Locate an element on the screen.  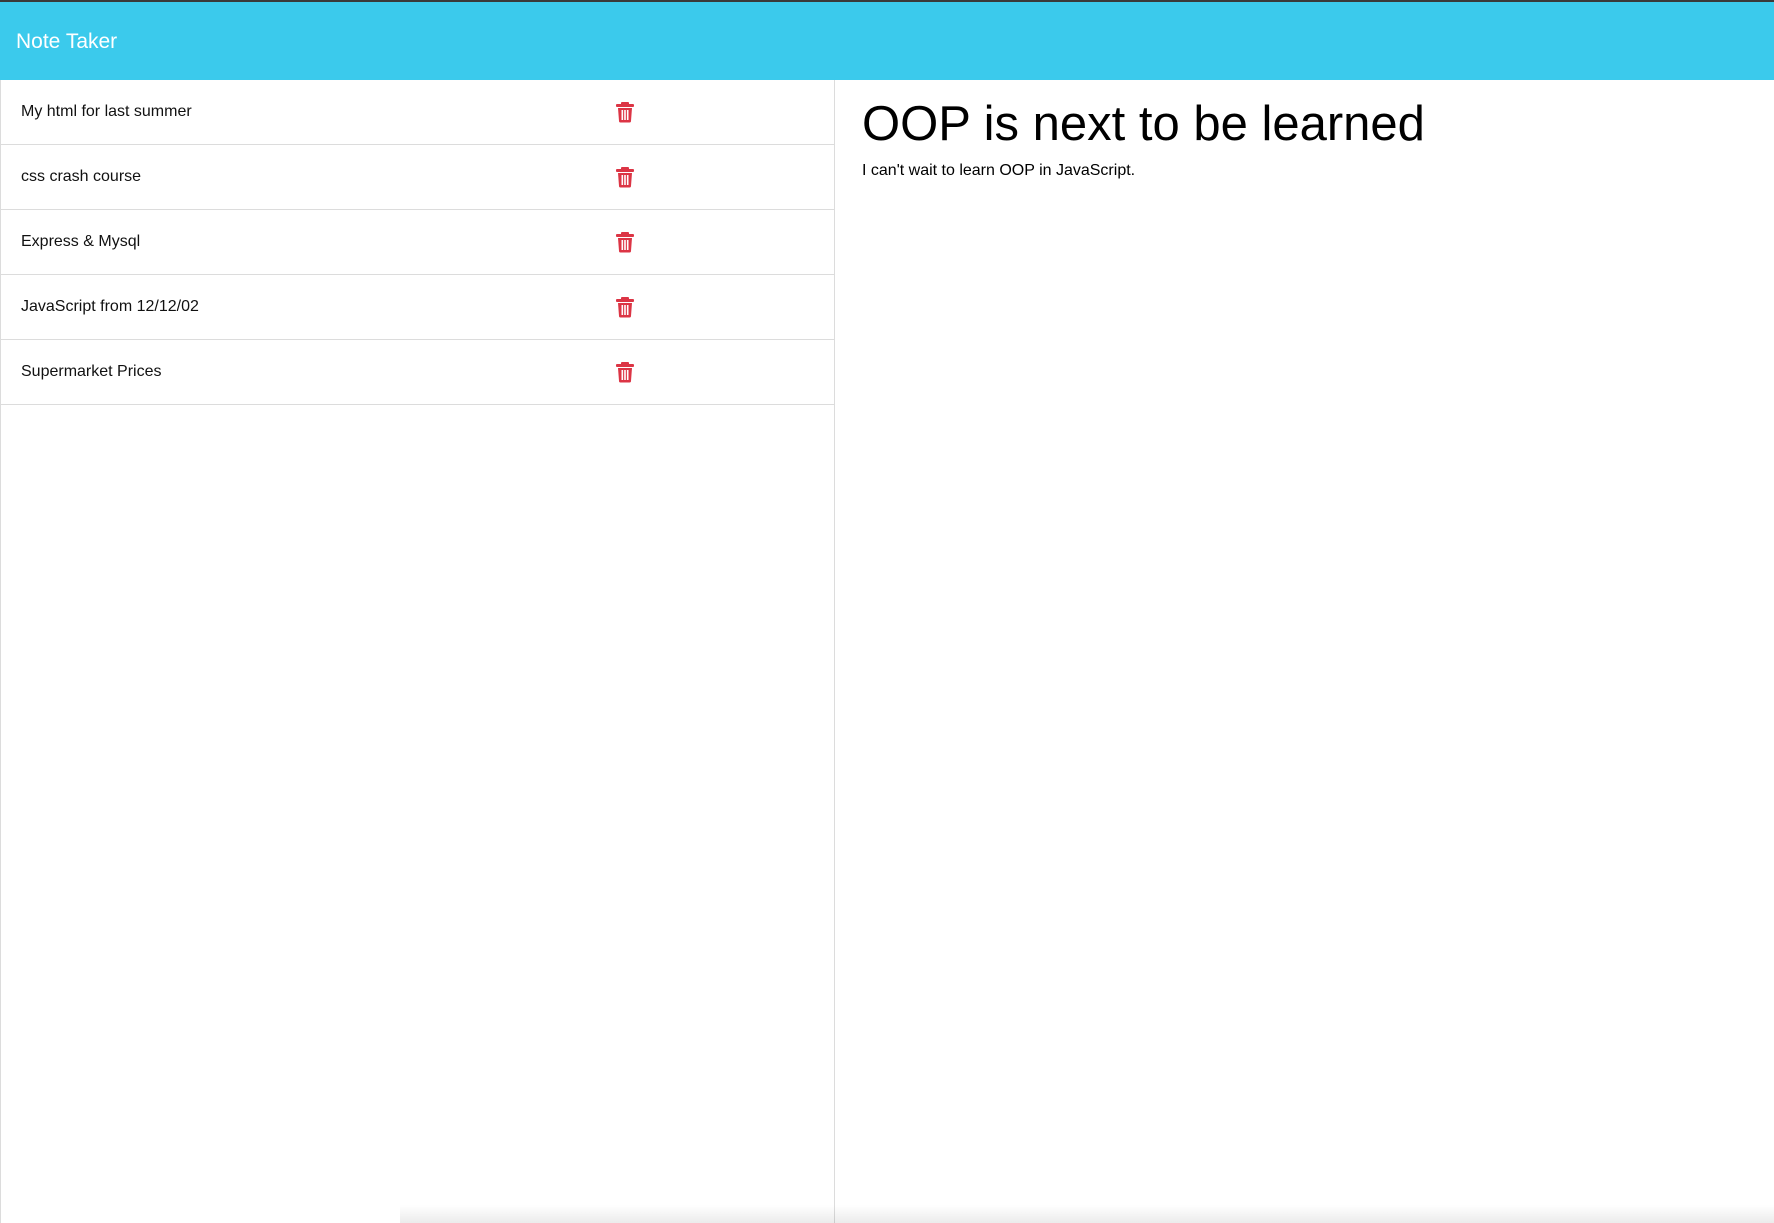
note-list-item: Supermarket Prices is located at coordinates (417, 372).